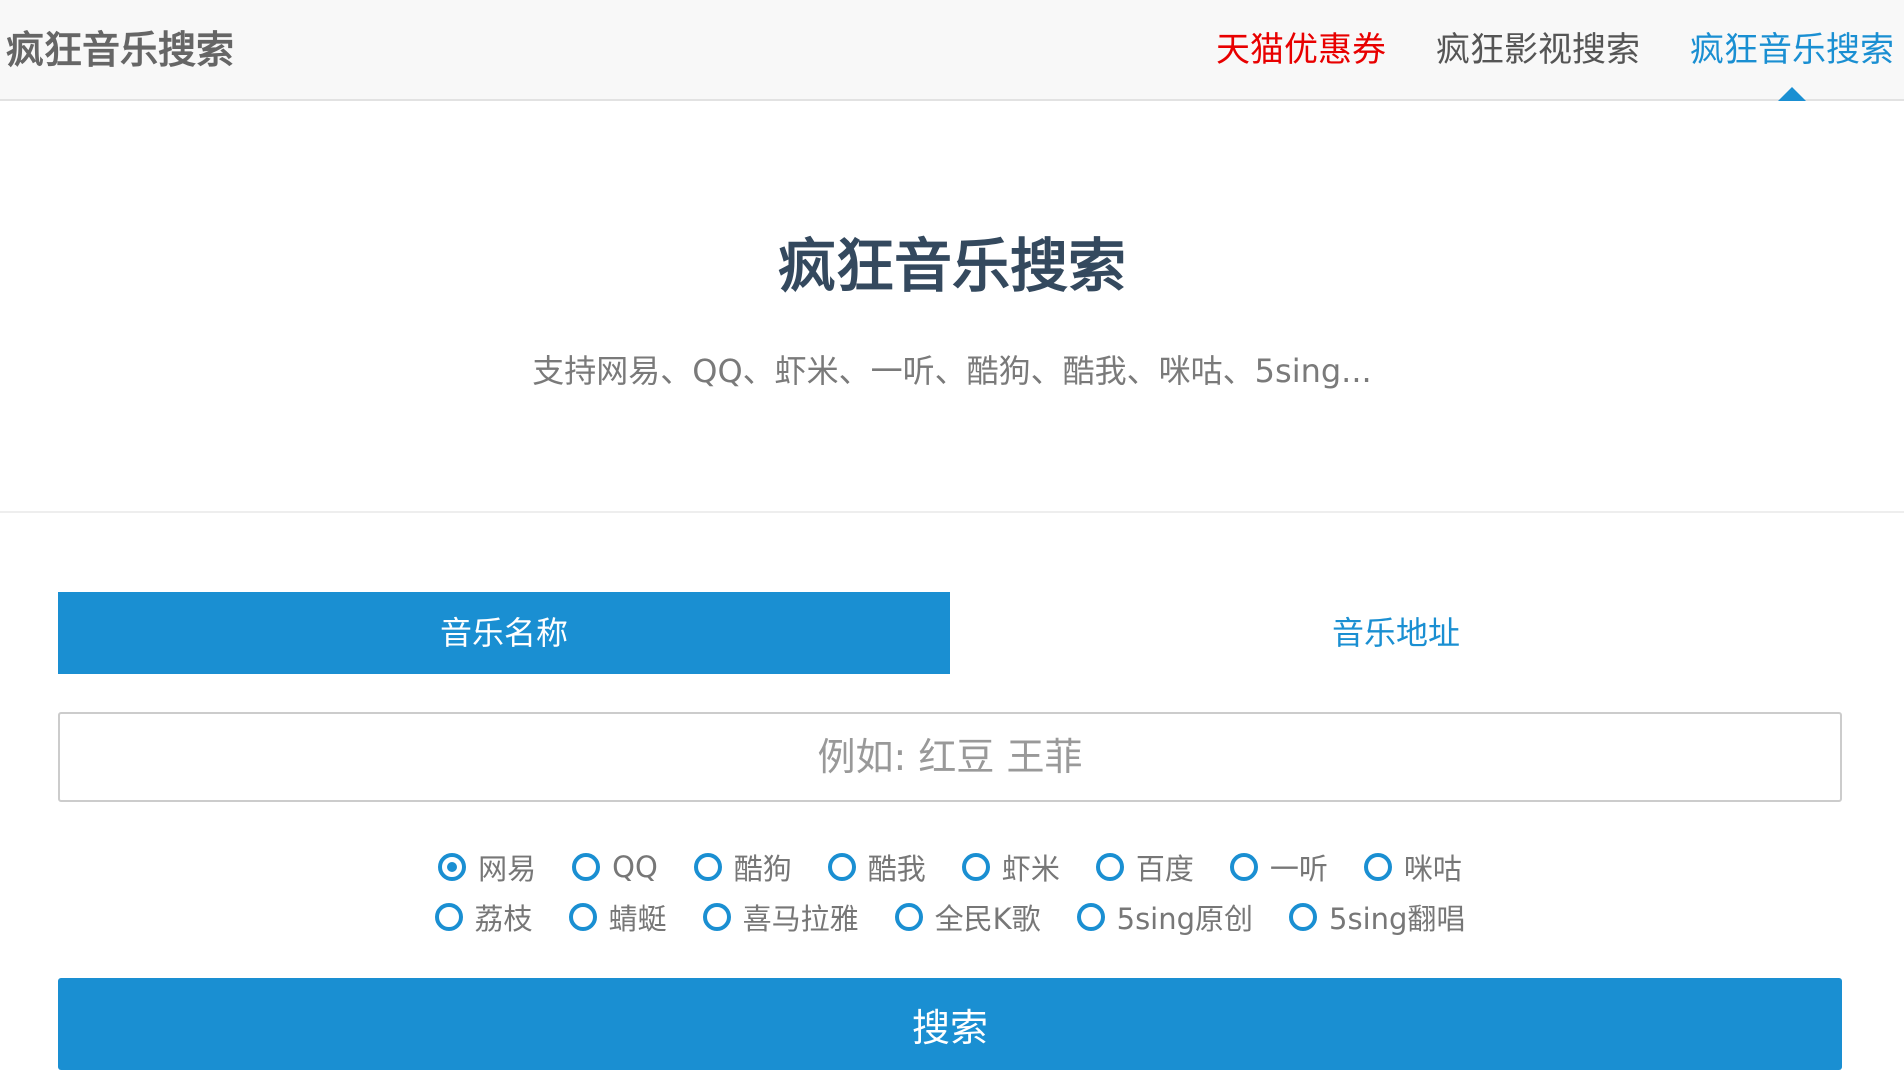 The width and height of the screenshot is (1904, 1086). Describe the element at coordinates (1397, 919) in the screenshot. I see `source-option-label: 5sing翻唱` at that location.